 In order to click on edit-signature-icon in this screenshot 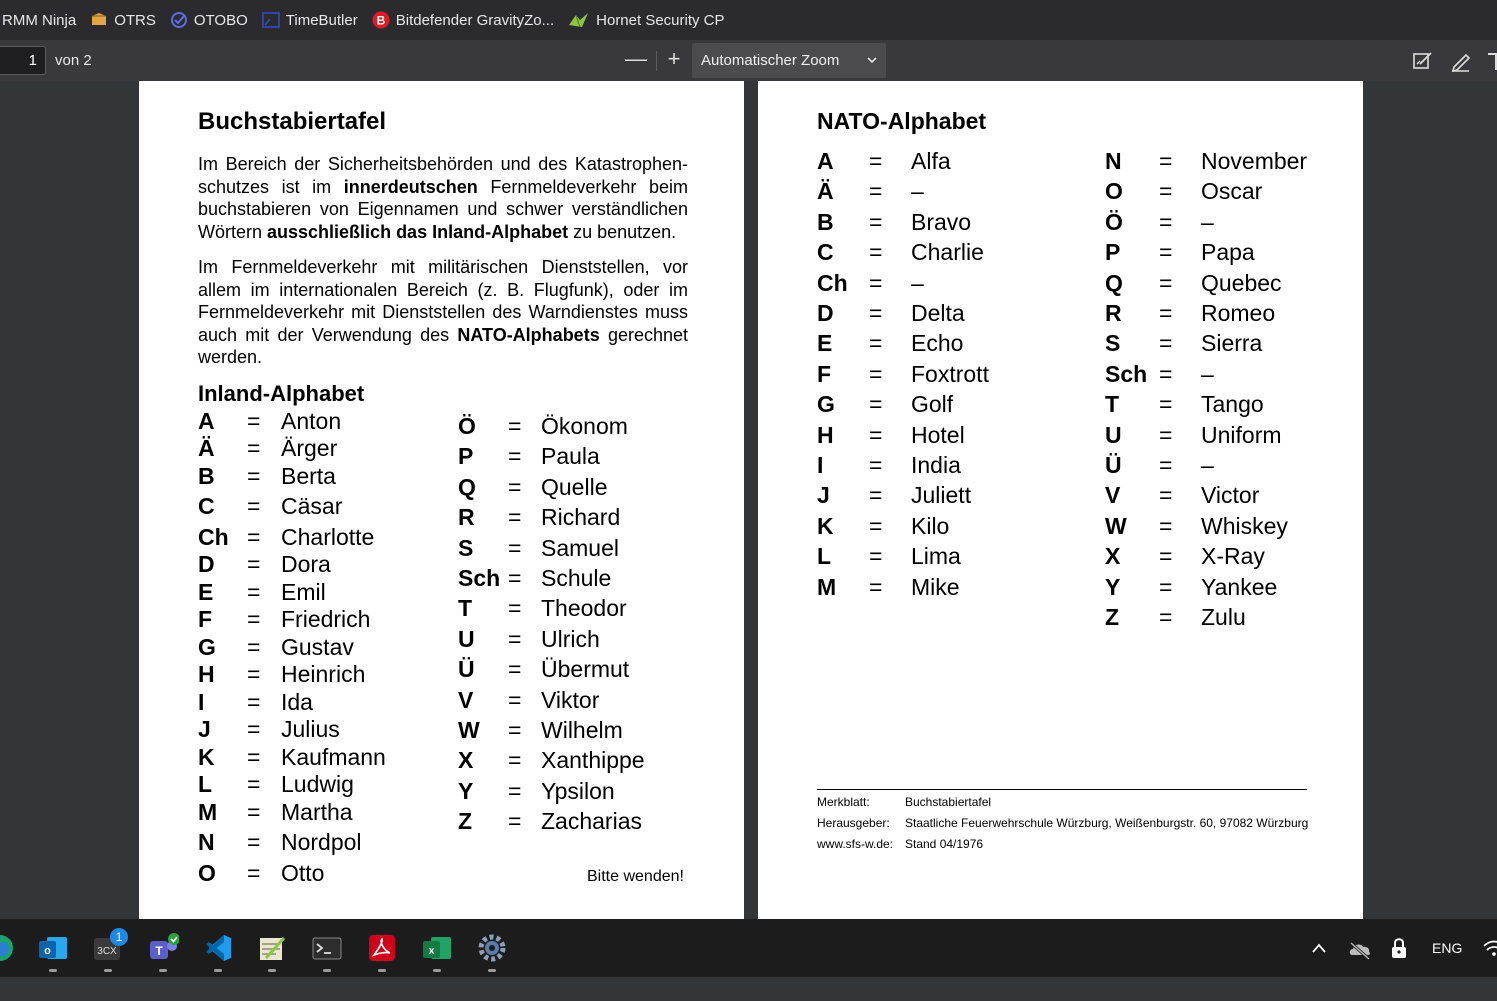, I will do `click(1423, 61)`.